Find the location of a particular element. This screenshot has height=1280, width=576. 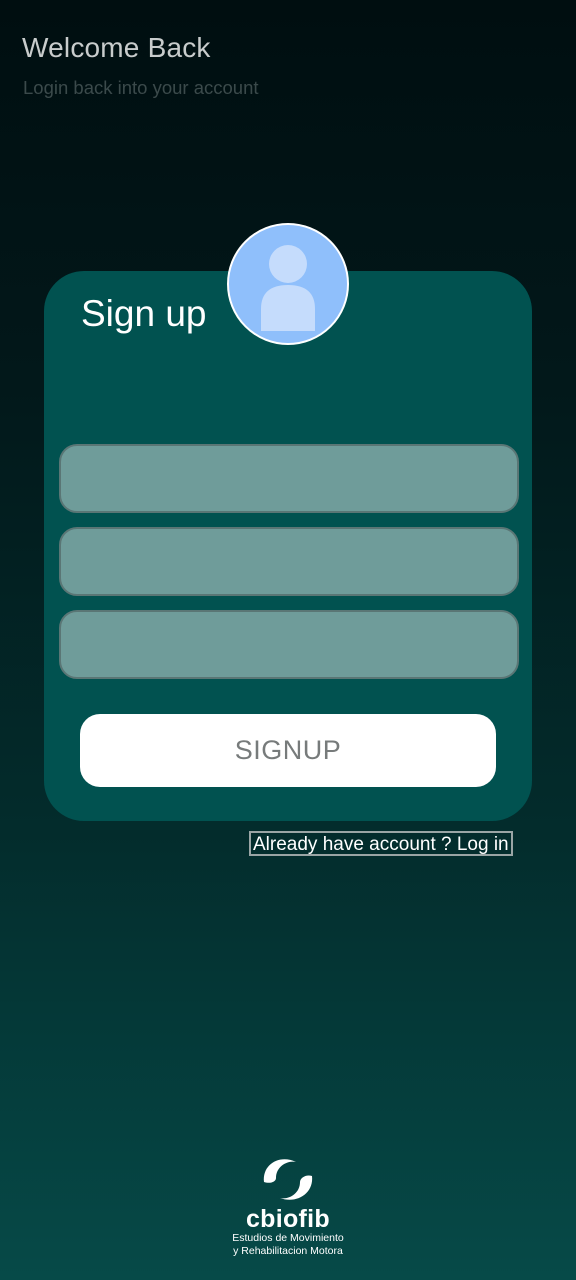

logo-name: cbiofib is located at coordinates (288, 1219).